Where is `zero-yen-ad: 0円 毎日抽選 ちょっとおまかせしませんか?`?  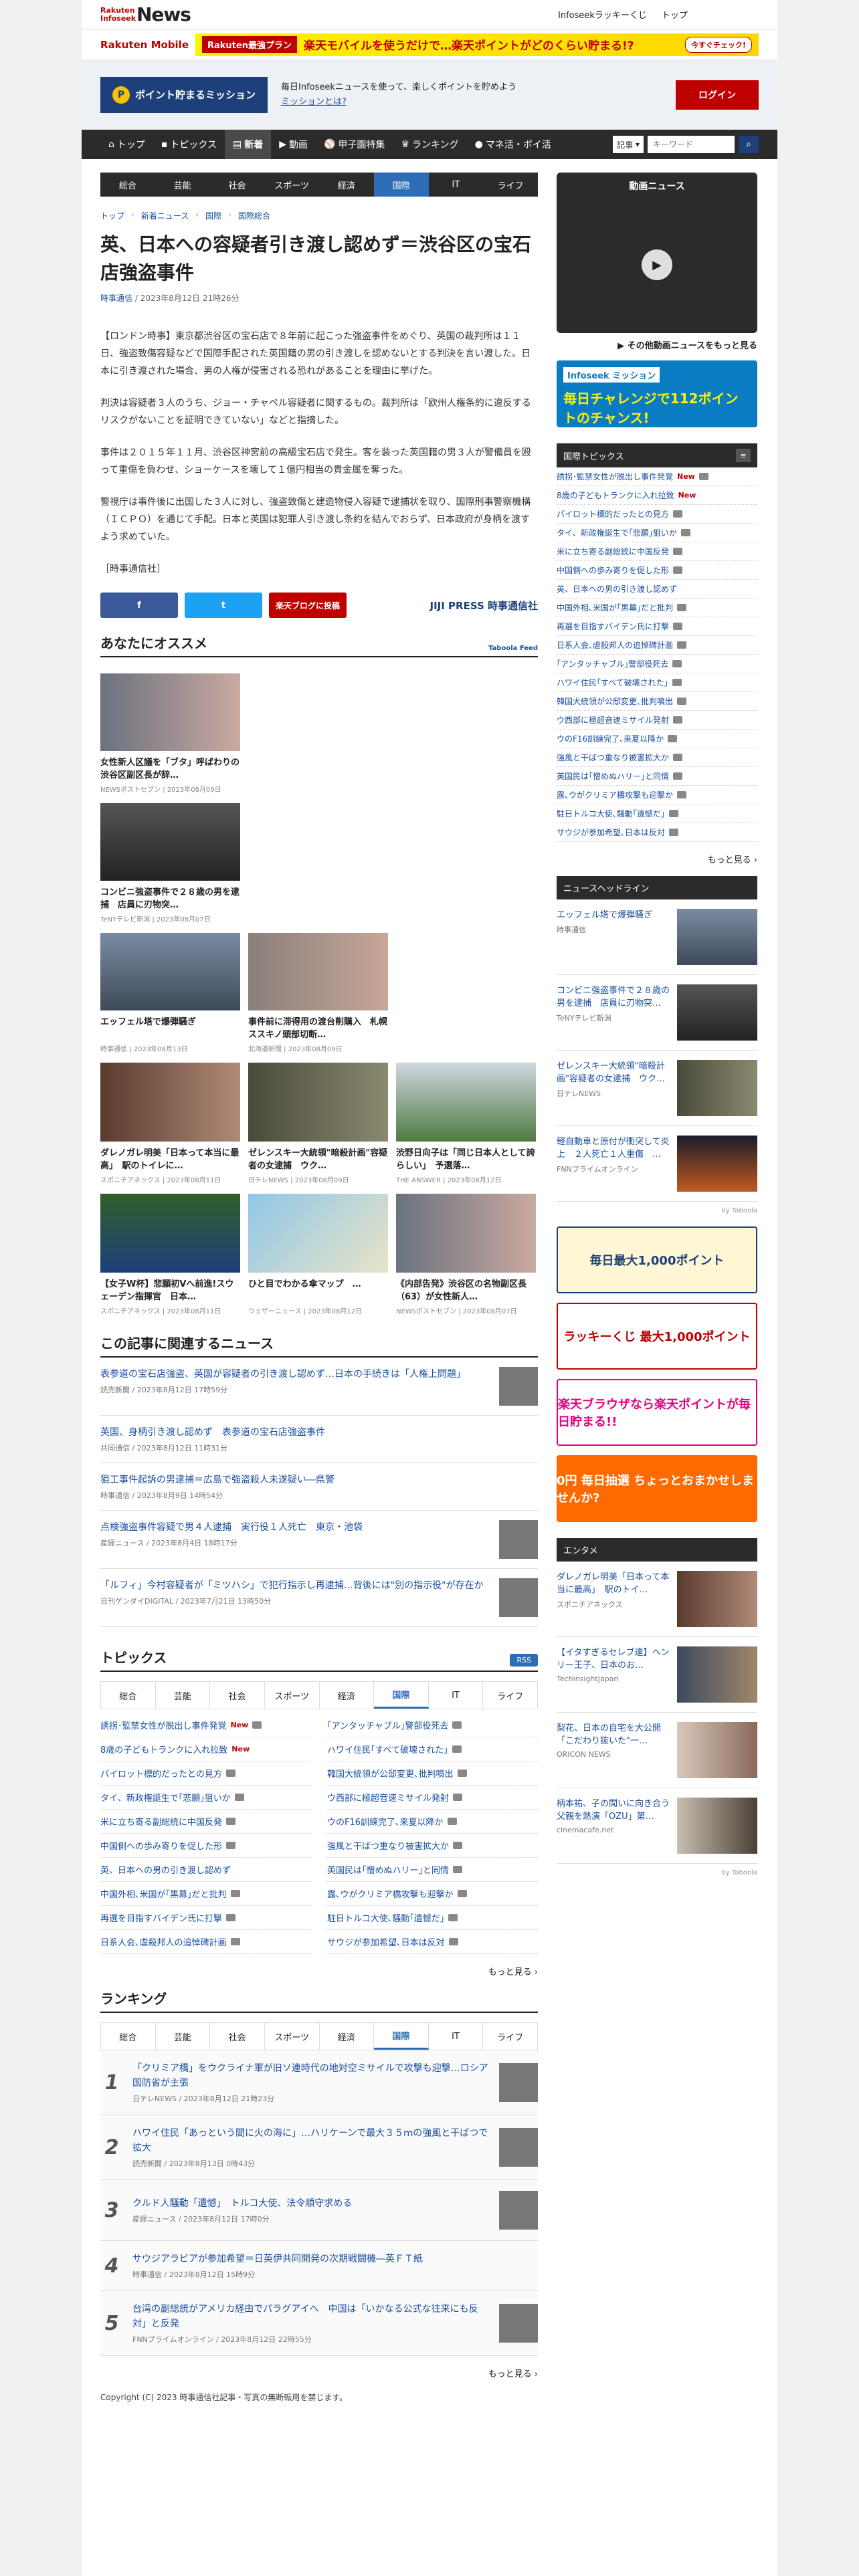
zero-yen-ad: 0円 毎日抽選 ちょっとおまかせしませんか? is located at coordinates (657, 1488).